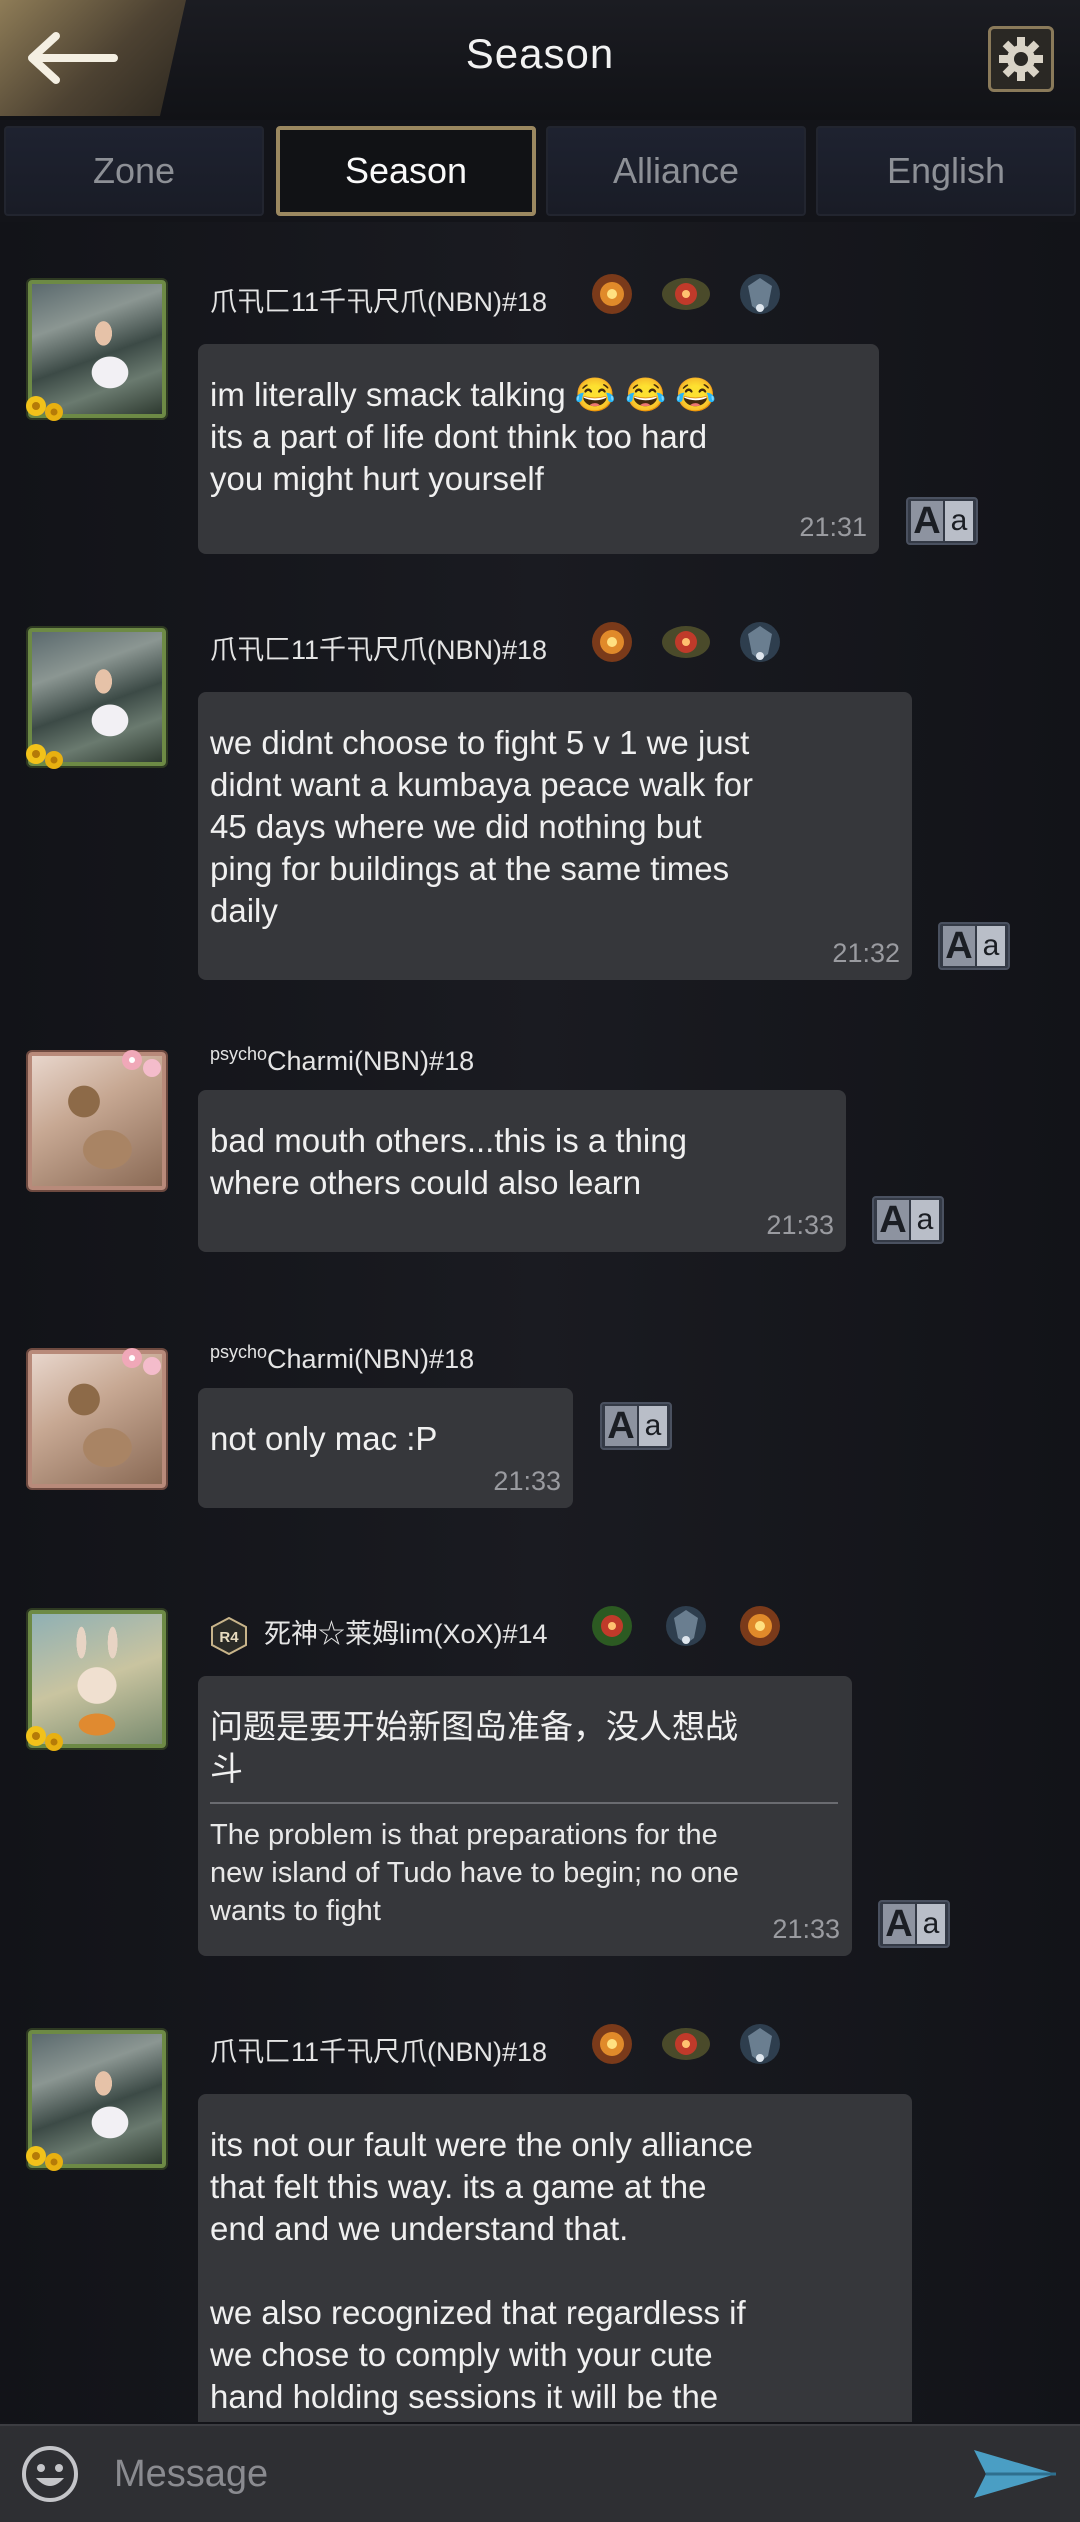  I want to click on composer-bar, so click(540, 2473).